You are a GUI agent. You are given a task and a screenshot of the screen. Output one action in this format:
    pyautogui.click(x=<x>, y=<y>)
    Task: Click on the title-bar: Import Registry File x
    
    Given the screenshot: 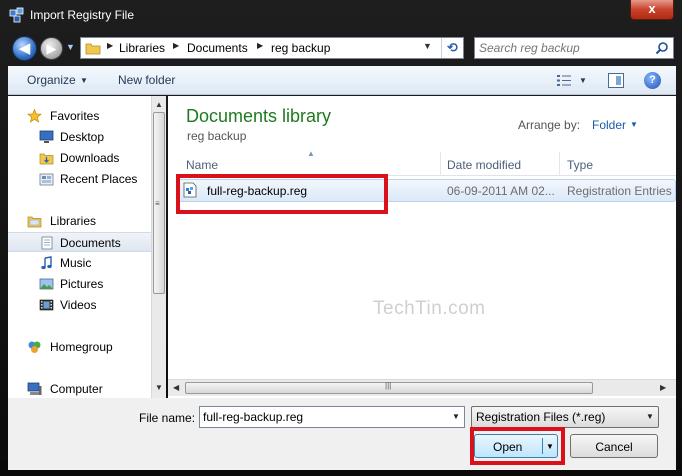 What is the action you would take?
    pyautogui.click(x=341, y=15)
    